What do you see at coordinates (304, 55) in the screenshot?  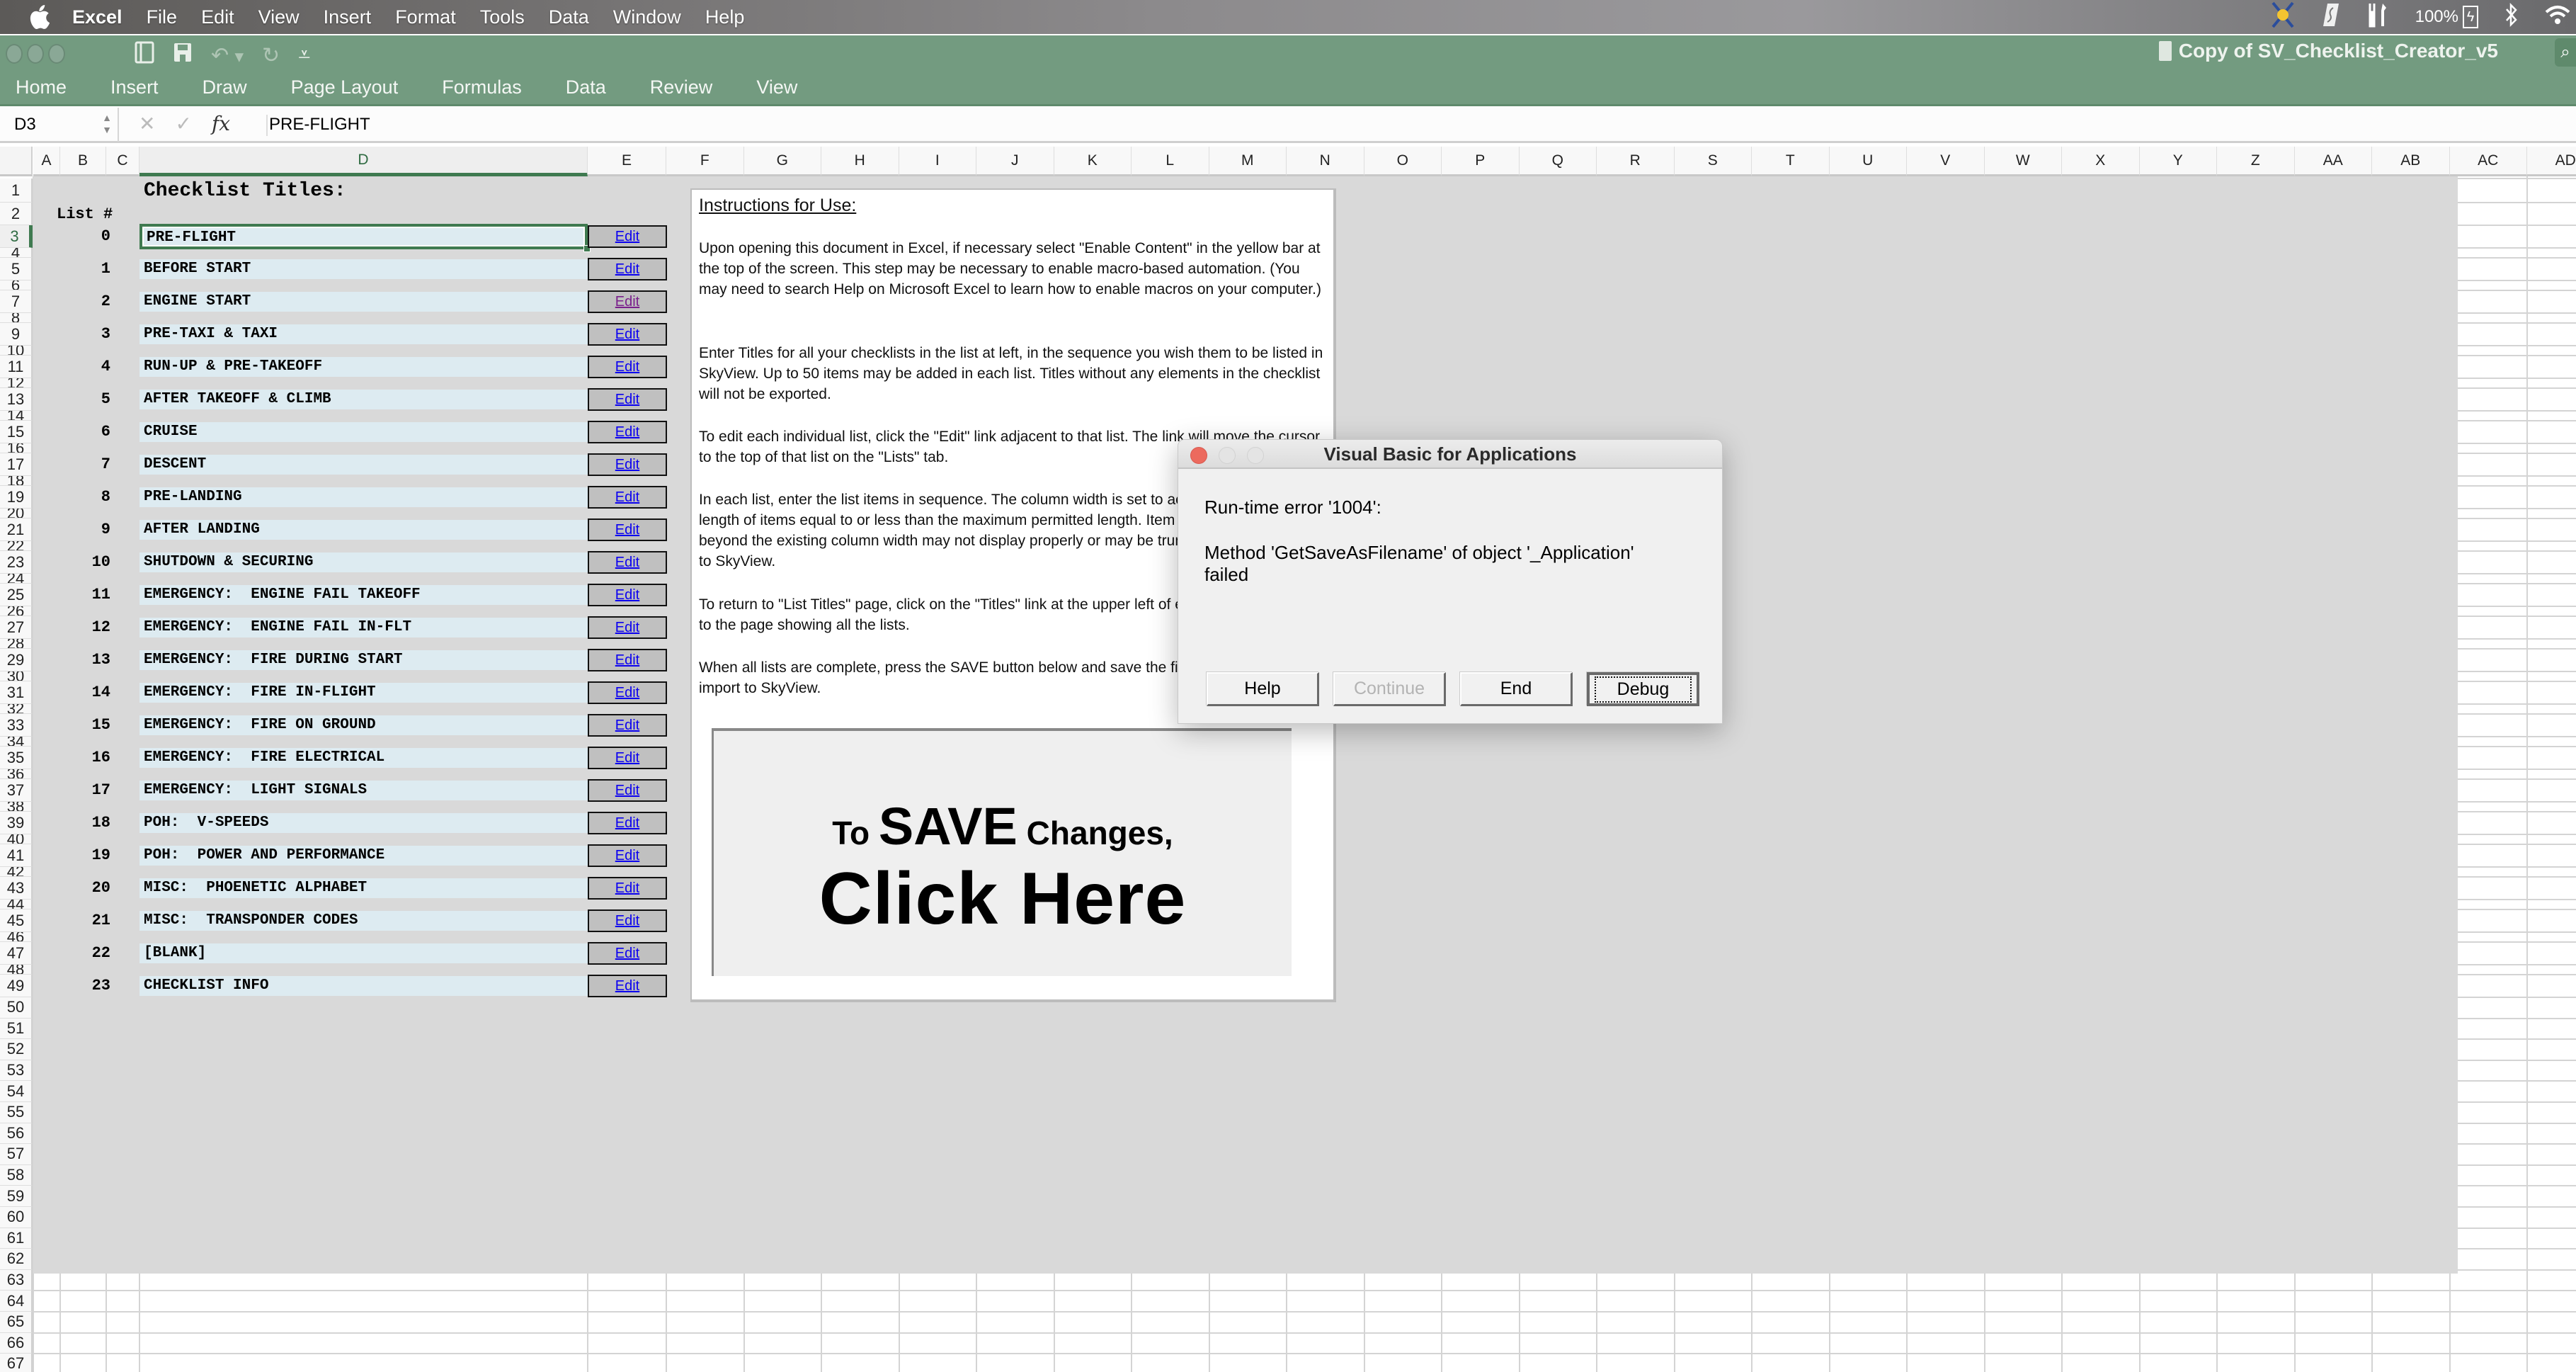 I see `customize-toolbar-icon: ⩡` at bounding box center [304, 55].